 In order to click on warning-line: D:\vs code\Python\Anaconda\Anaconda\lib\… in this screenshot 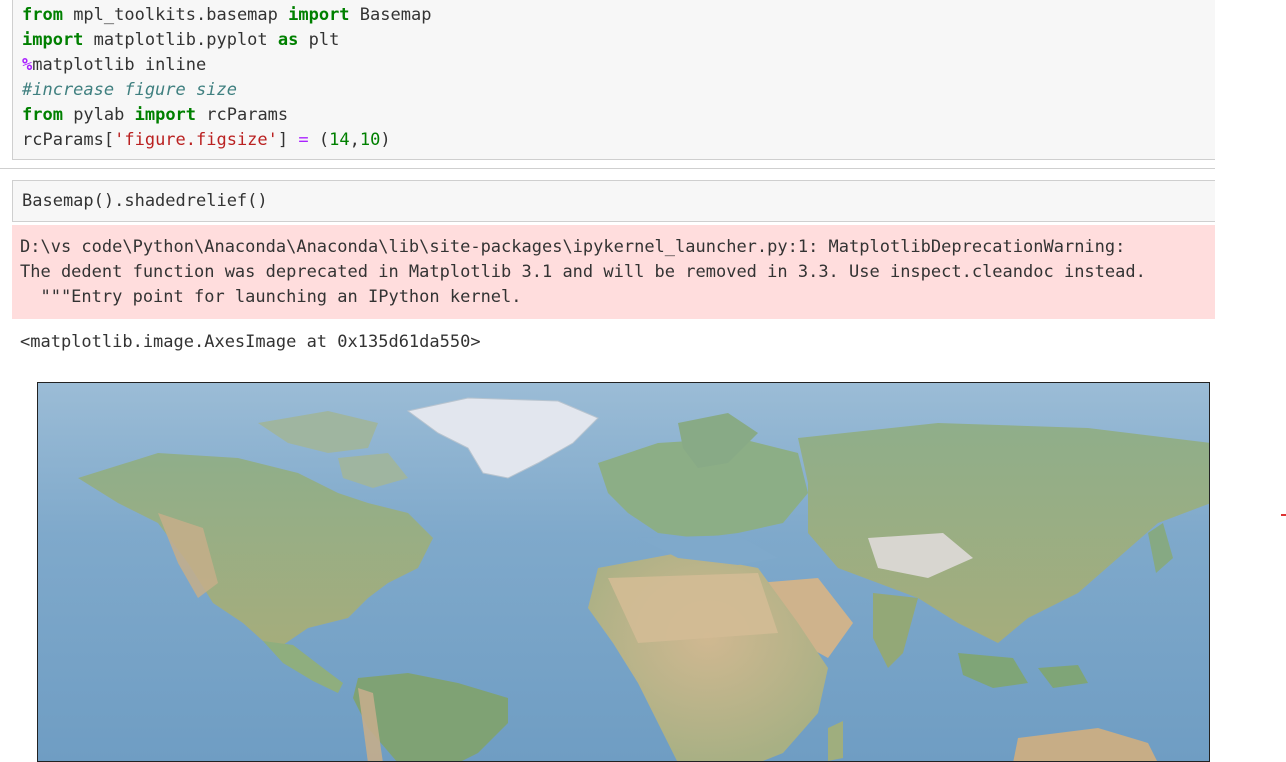, I will do `click(573, 247)`.